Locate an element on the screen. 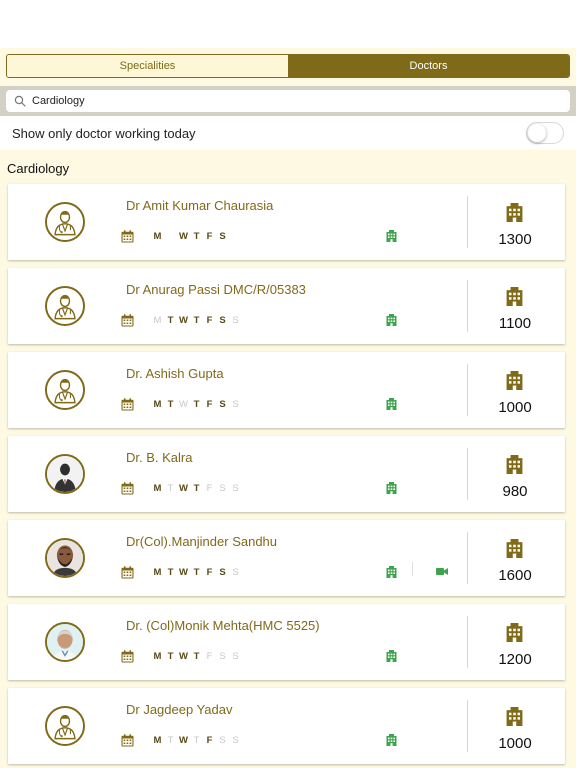 This screenshot has width=576, height=768. doctor-card: Dr Jagdeep Yadav MTWTFSS 1000 is located at coordinates (286, 726).